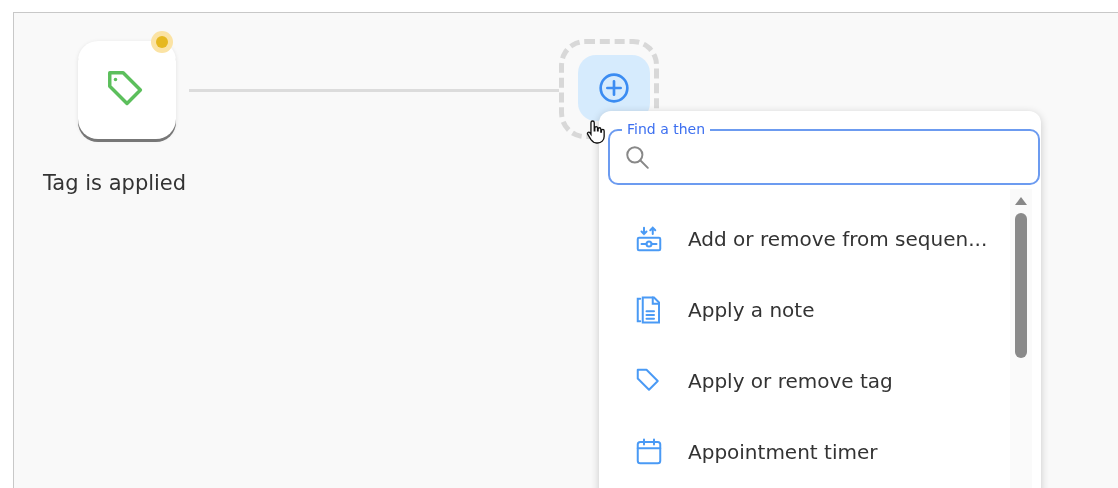  Describe the element at coordinates (127, 90) in the screenshot. I see `trigger-node` at that location.